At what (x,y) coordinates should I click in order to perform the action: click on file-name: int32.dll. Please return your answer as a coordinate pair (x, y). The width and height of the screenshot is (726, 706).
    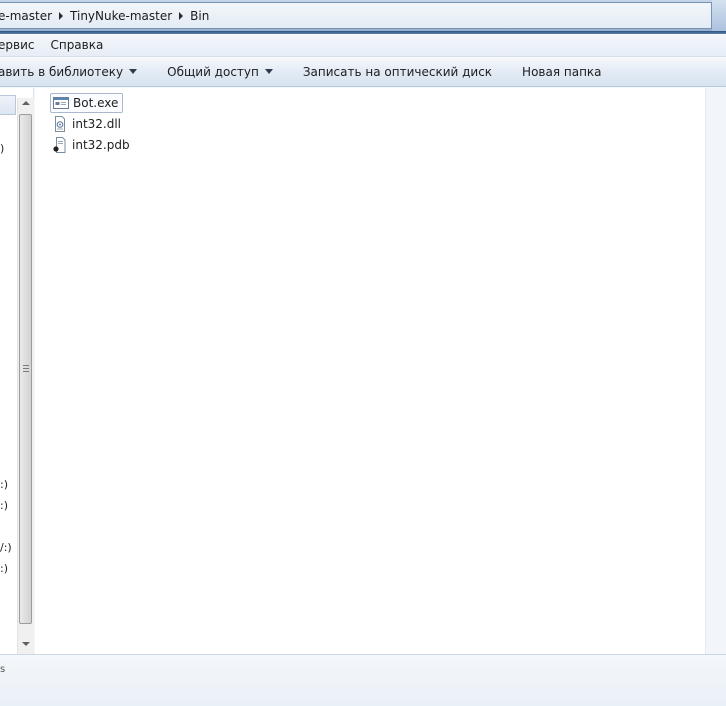
    Looking at the image, I should click on (97, 124).